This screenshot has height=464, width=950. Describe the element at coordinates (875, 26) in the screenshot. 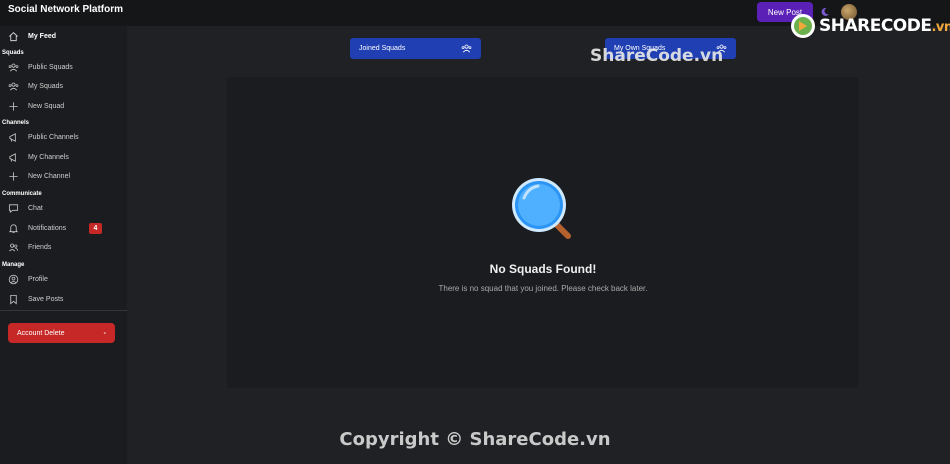

I see `brand-logo-text: SHARECODE` at that location.